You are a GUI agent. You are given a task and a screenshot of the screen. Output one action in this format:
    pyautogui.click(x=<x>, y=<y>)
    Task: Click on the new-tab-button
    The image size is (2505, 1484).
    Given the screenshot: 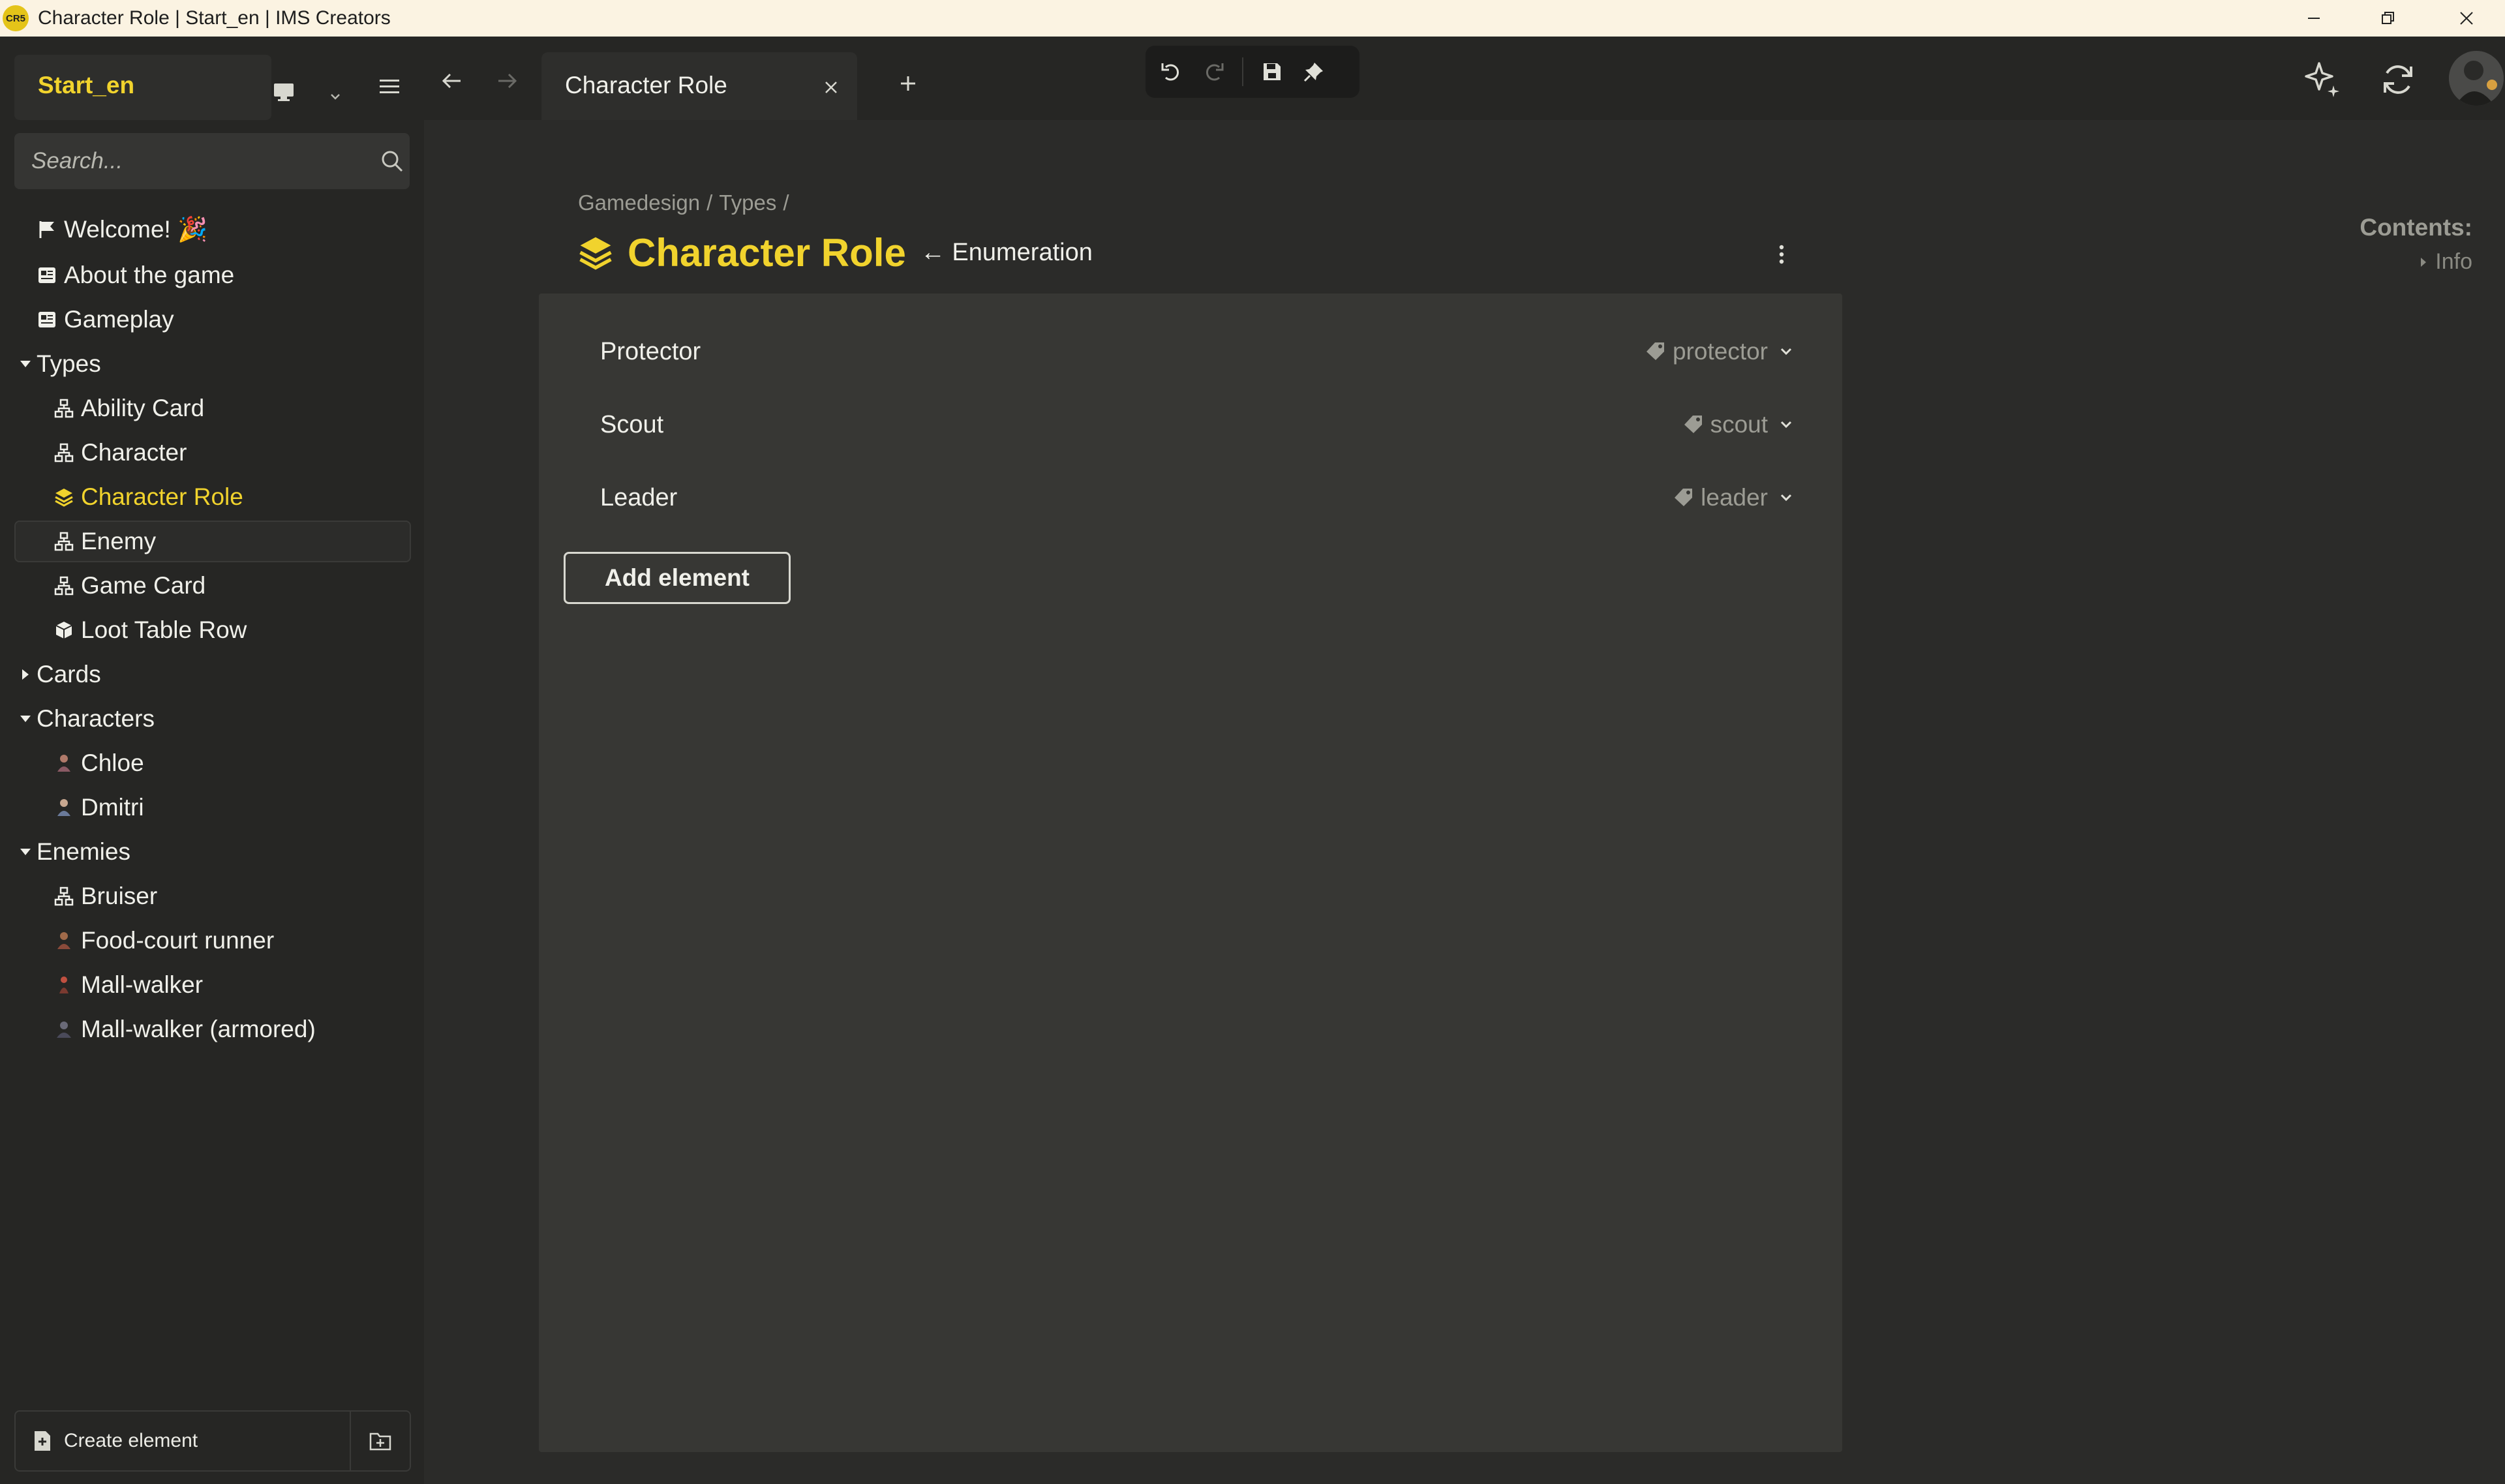 What is the action you would take?
    pyautogui.click(x=908, y=83)
    